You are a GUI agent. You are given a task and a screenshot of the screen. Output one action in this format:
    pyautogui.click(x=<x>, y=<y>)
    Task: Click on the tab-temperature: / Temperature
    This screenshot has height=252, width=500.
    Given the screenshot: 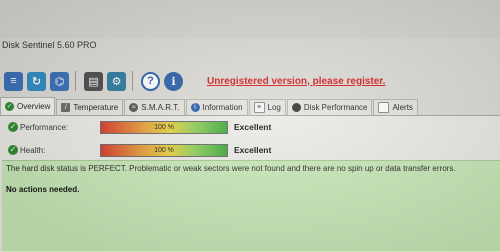 What is the action you would take?
    pyautogui.click(x=90, y=107)
    